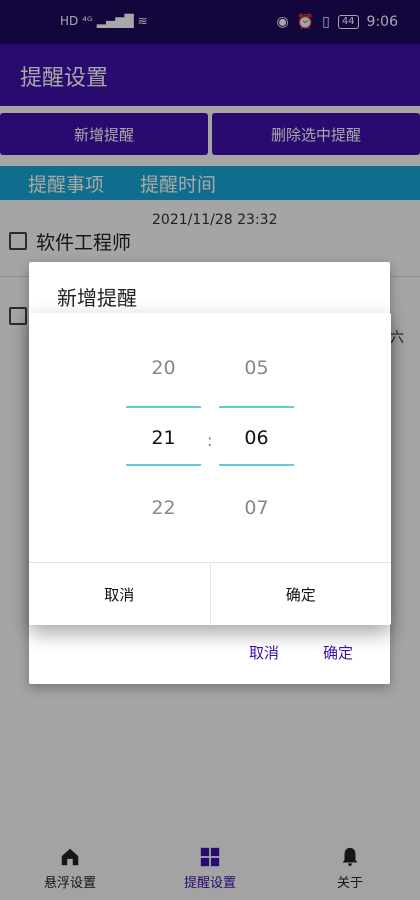 The width and height of the screenshot is (420, 900). Describe the element at coordinates (256, 407) in the screenshot. I see `minute-divider-top` at that location.